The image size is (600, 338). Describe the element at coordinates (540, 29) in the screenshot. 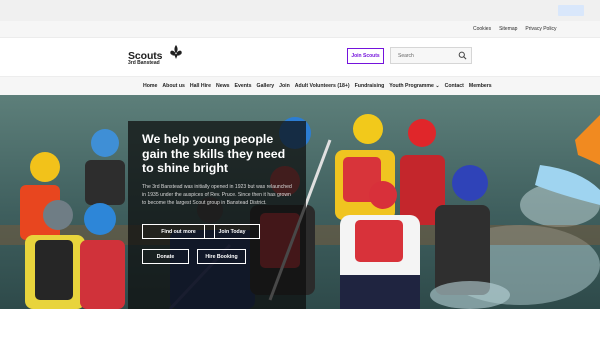

I see `privacy-policy-link: Privacy Policy` at that location.